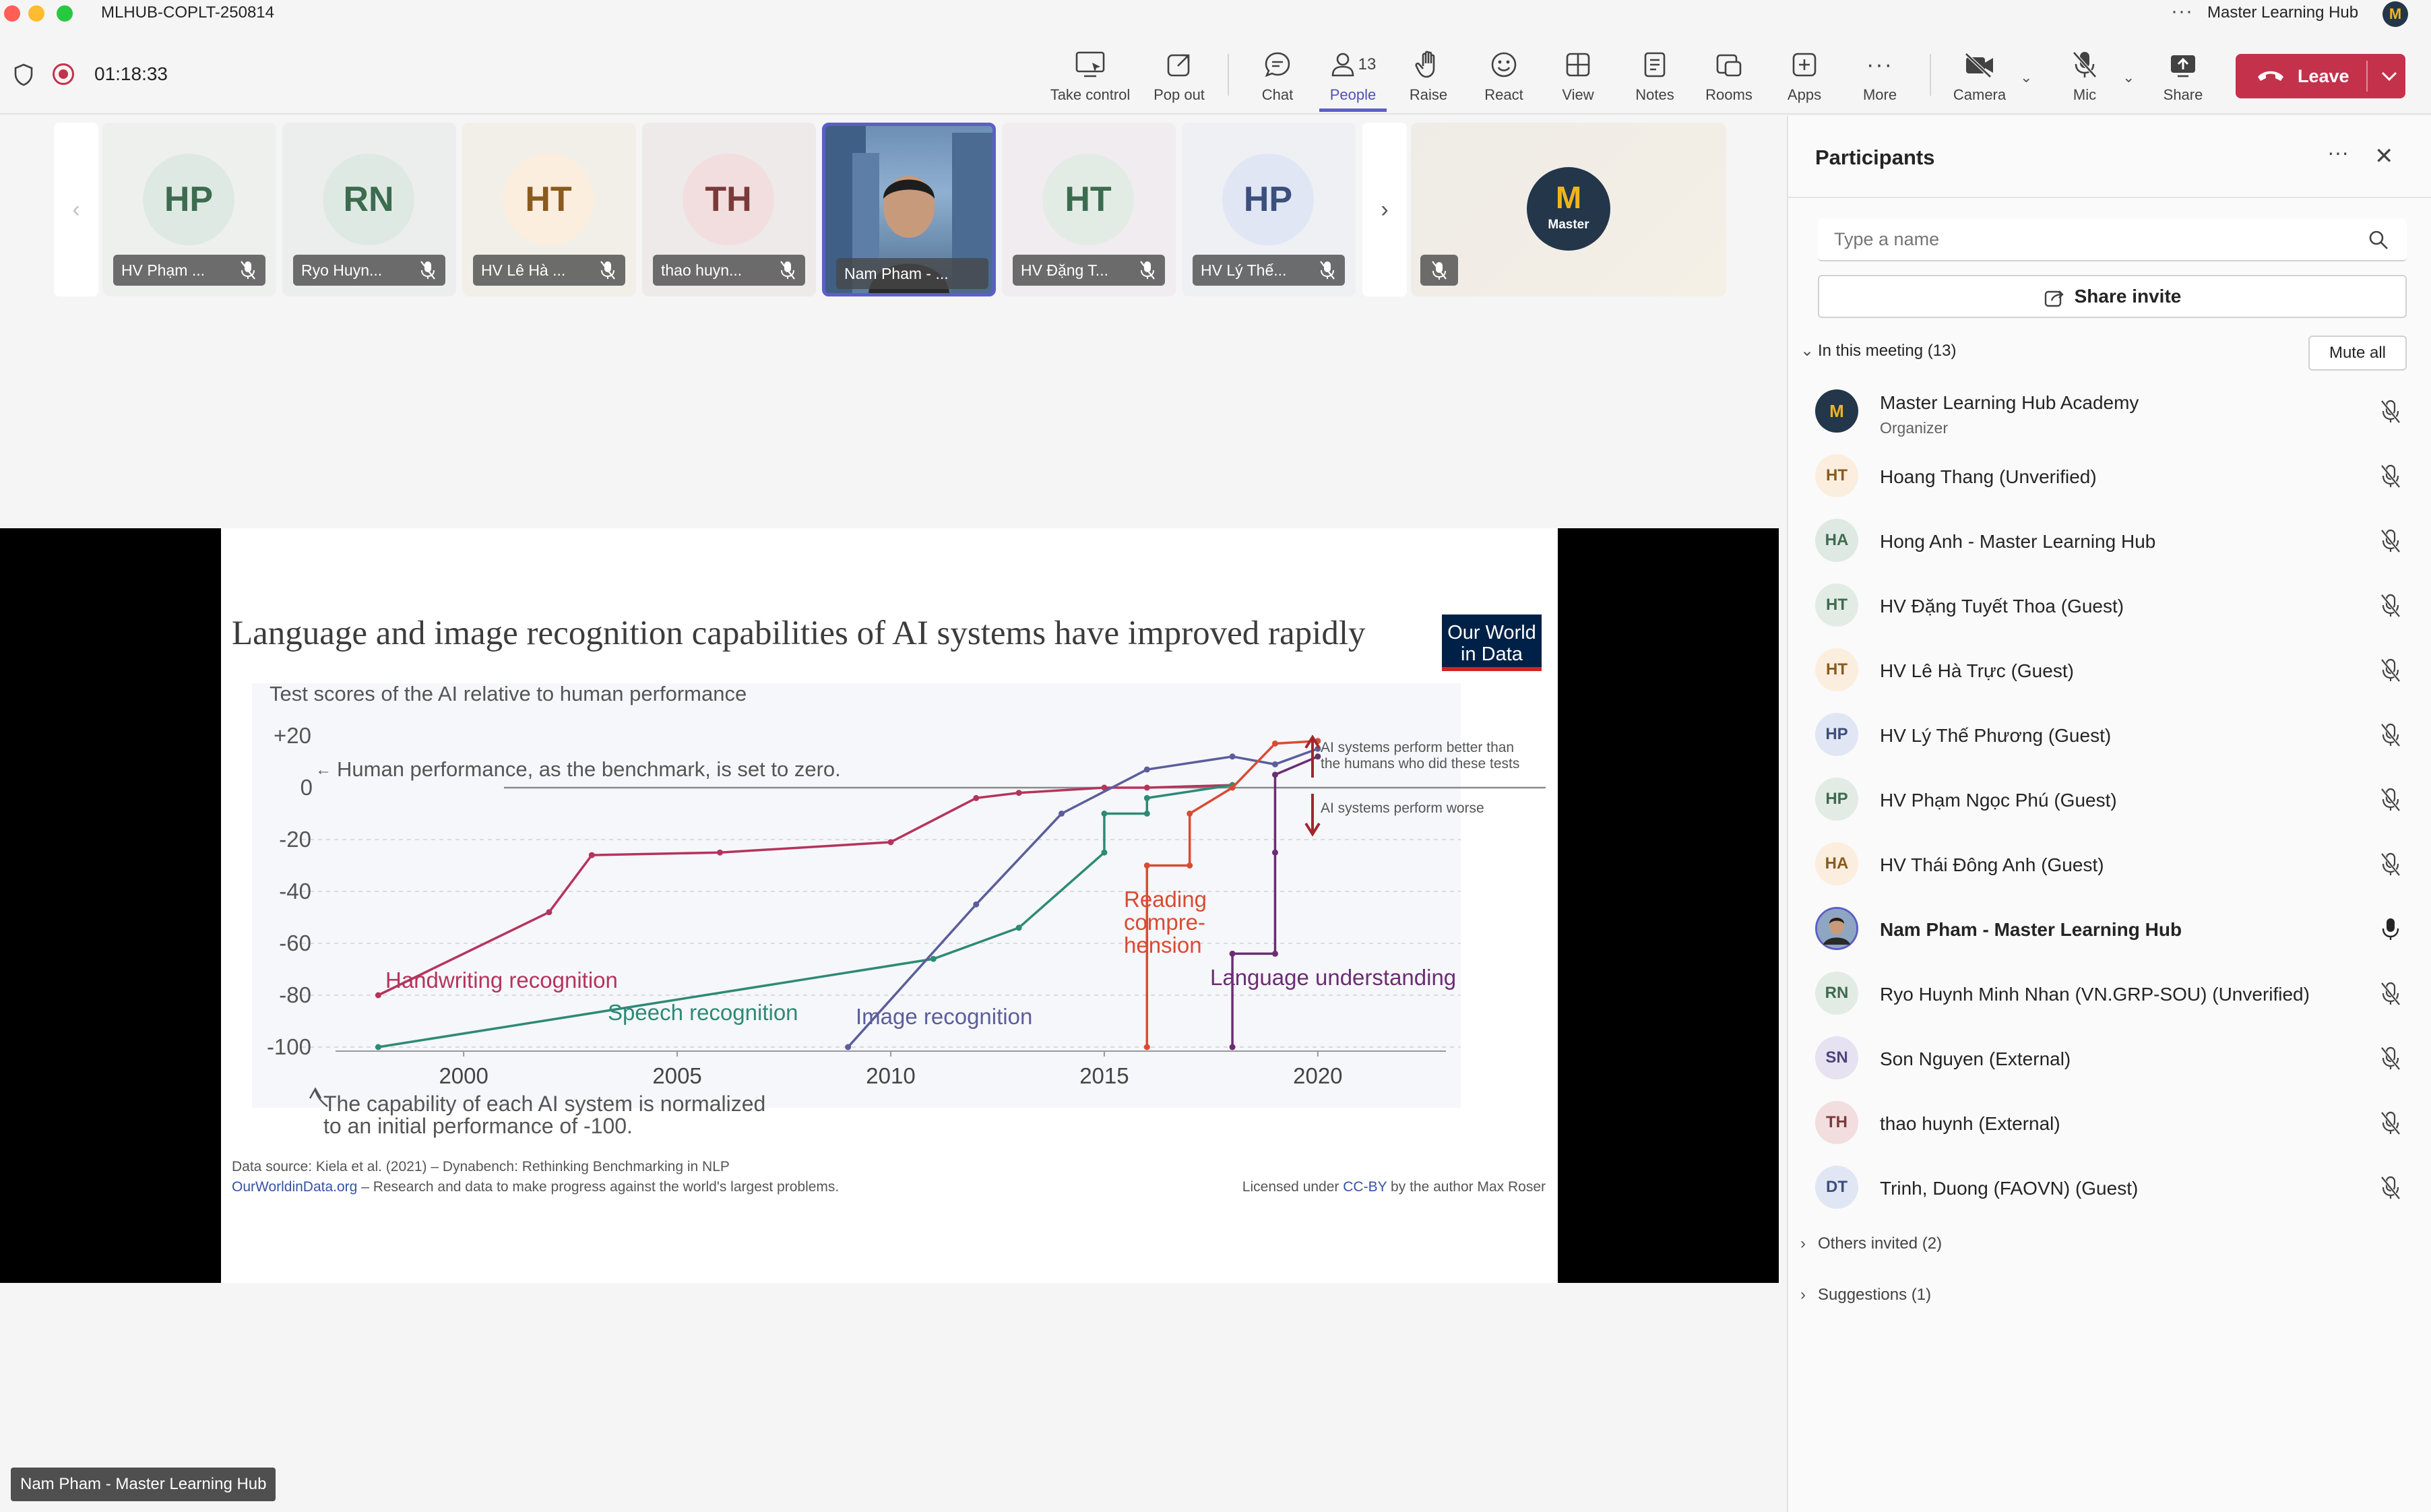  Describe the element at coordinates (1090, 94) in the screenshot. I see `take-control-label: Take control` at that location.